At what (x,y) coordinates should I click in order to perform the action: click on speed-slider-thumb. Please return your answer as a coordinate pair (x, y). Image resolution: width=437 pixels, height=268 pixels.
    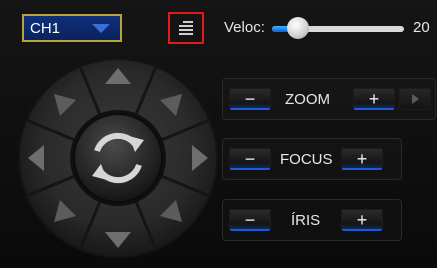
    Looking at the image, I should click on (298, 28).